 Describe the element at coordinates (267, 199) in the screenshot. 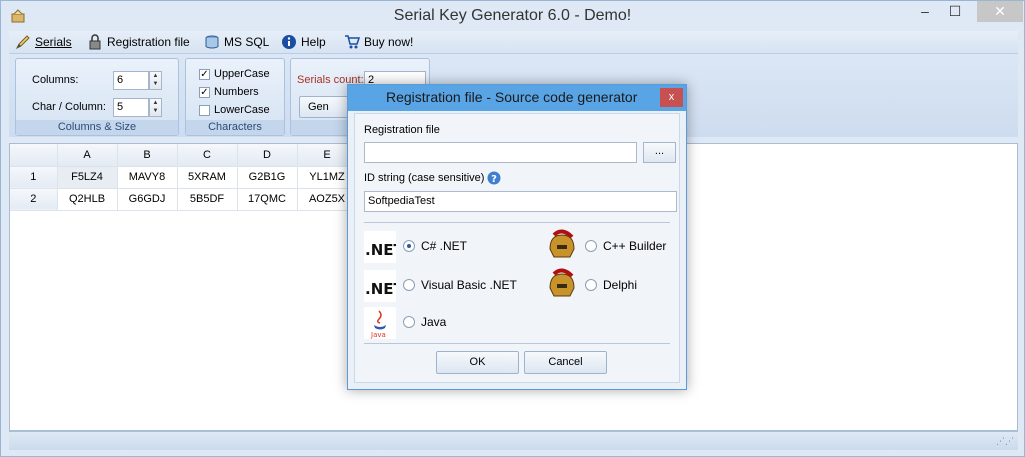

I see `grid-cell: 17QMC` at that location.